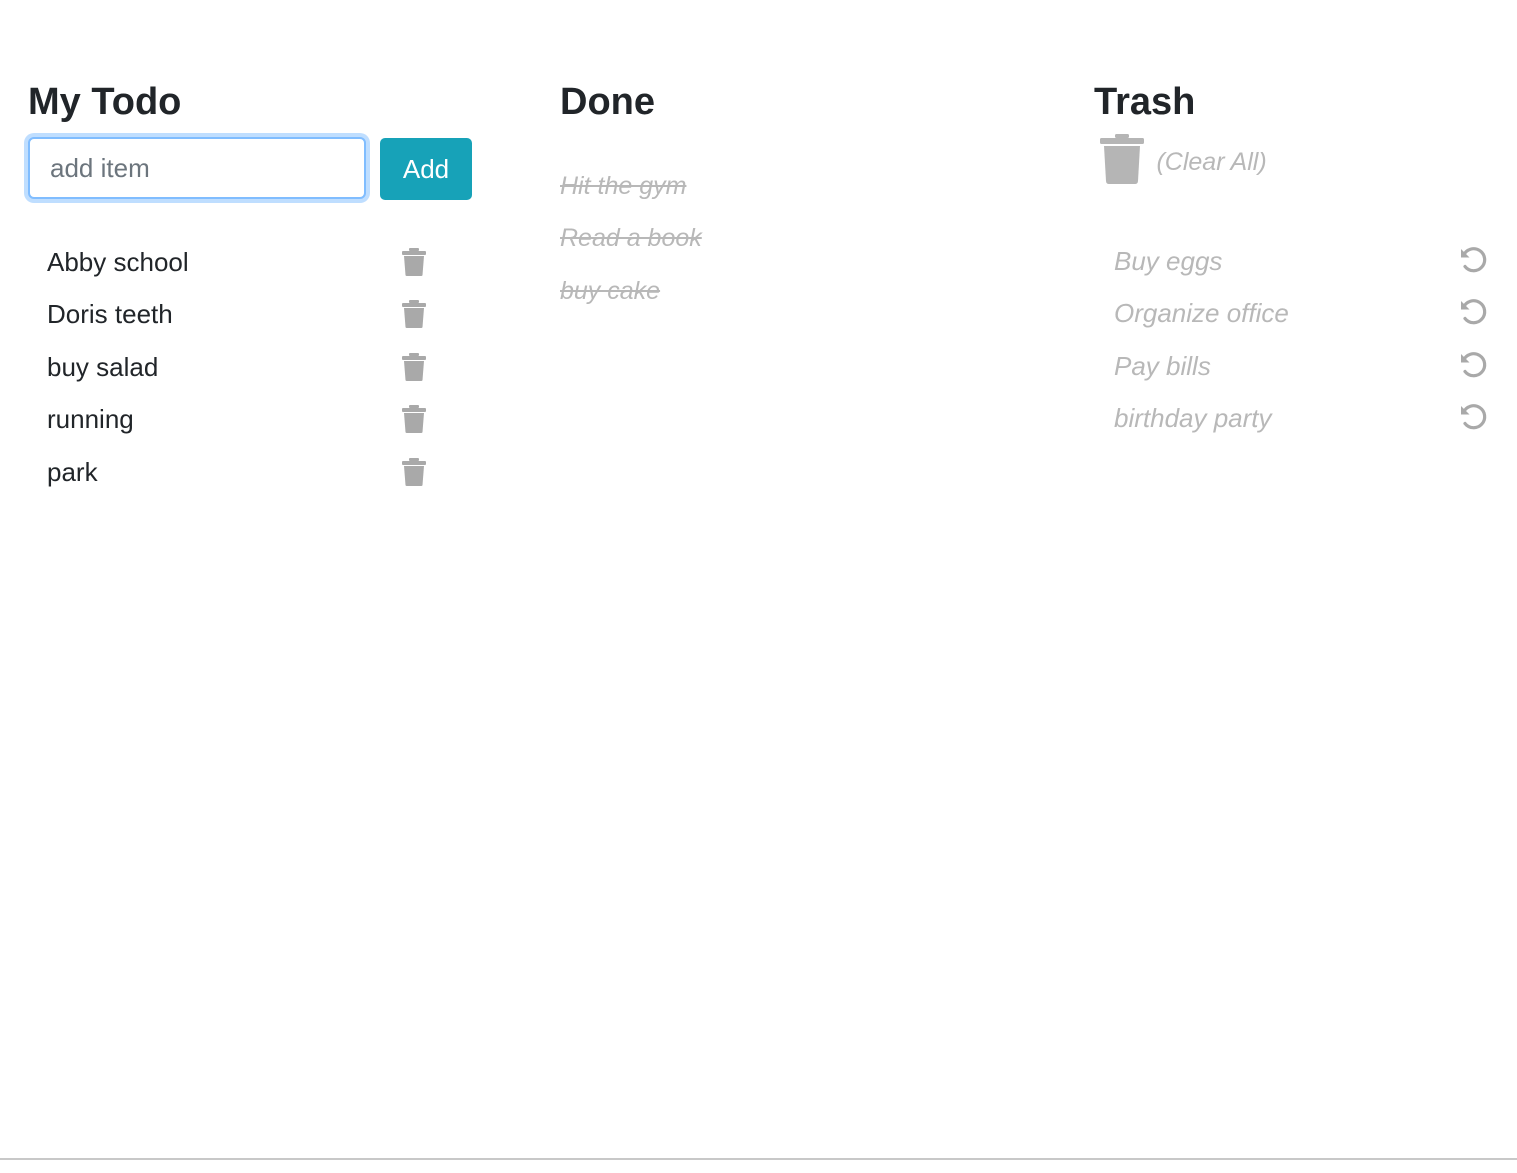  I want to click on trash-item-label: birthday party, so click(1193, 418).